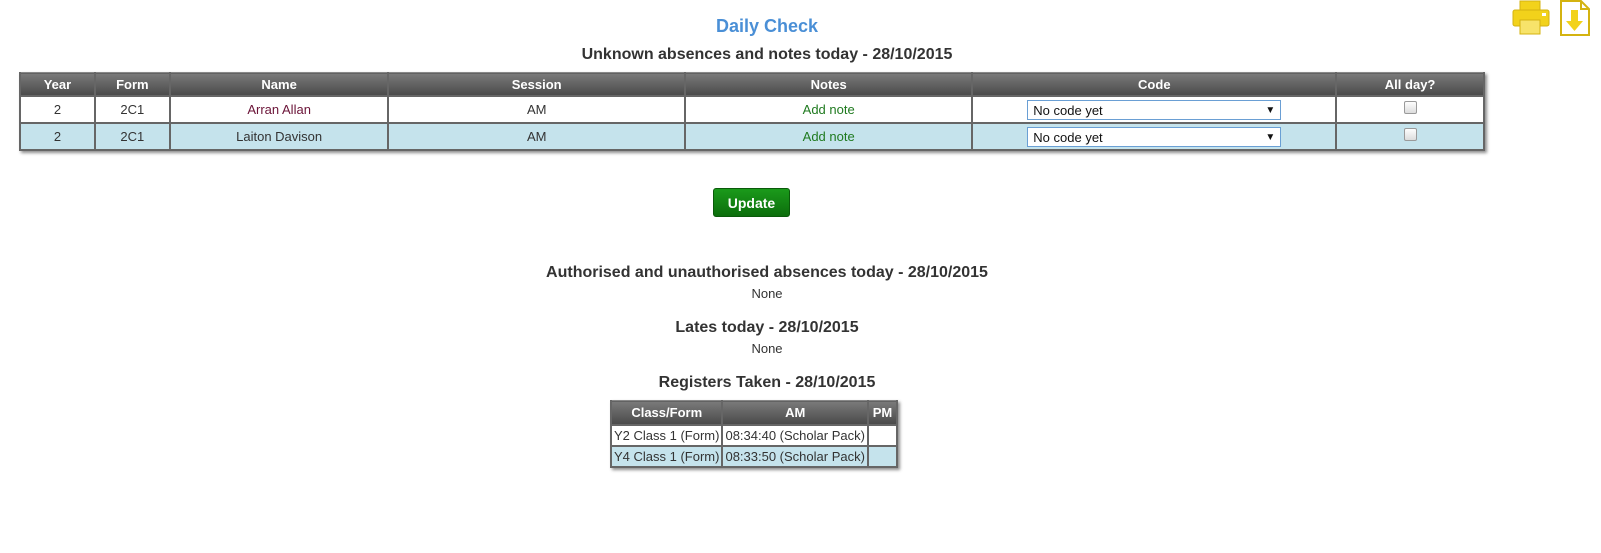 Image resolution: width=1601 pixels, height=553 pixels. Describe the element at coordinates (795, 435) in the screenshot. I see `am-cell: 08:34:40 (Scholar Pack)` at that location.